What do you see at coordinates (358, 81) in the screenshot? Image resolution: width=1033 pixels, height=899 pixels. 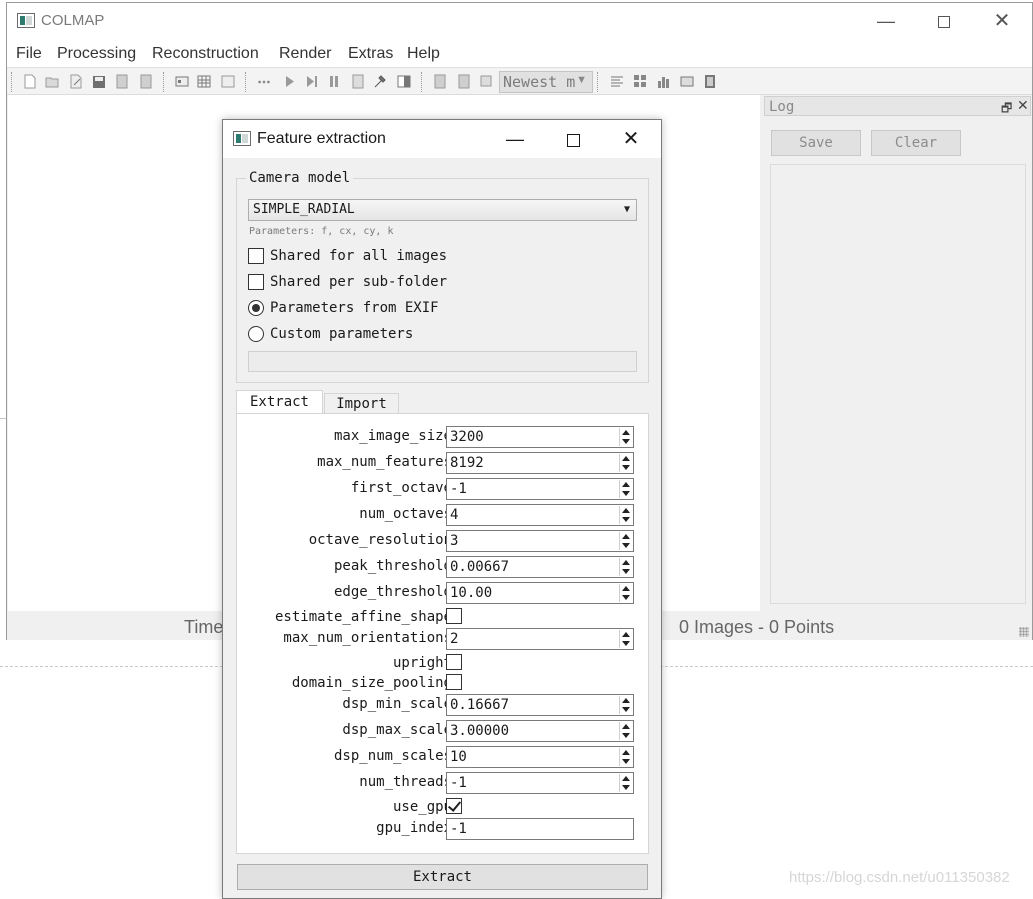 I see `normalize-icon` at bounding box center [358, 81].